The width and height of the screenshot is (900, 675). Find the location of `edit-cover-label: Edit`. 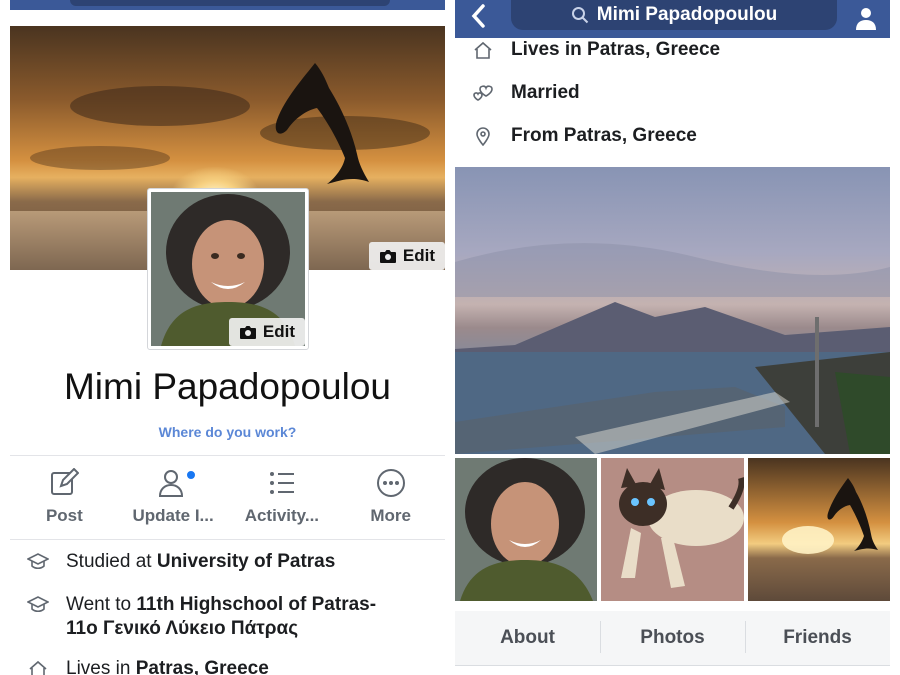

edit-cover-label: Edit is located at coordinates (418, 255).